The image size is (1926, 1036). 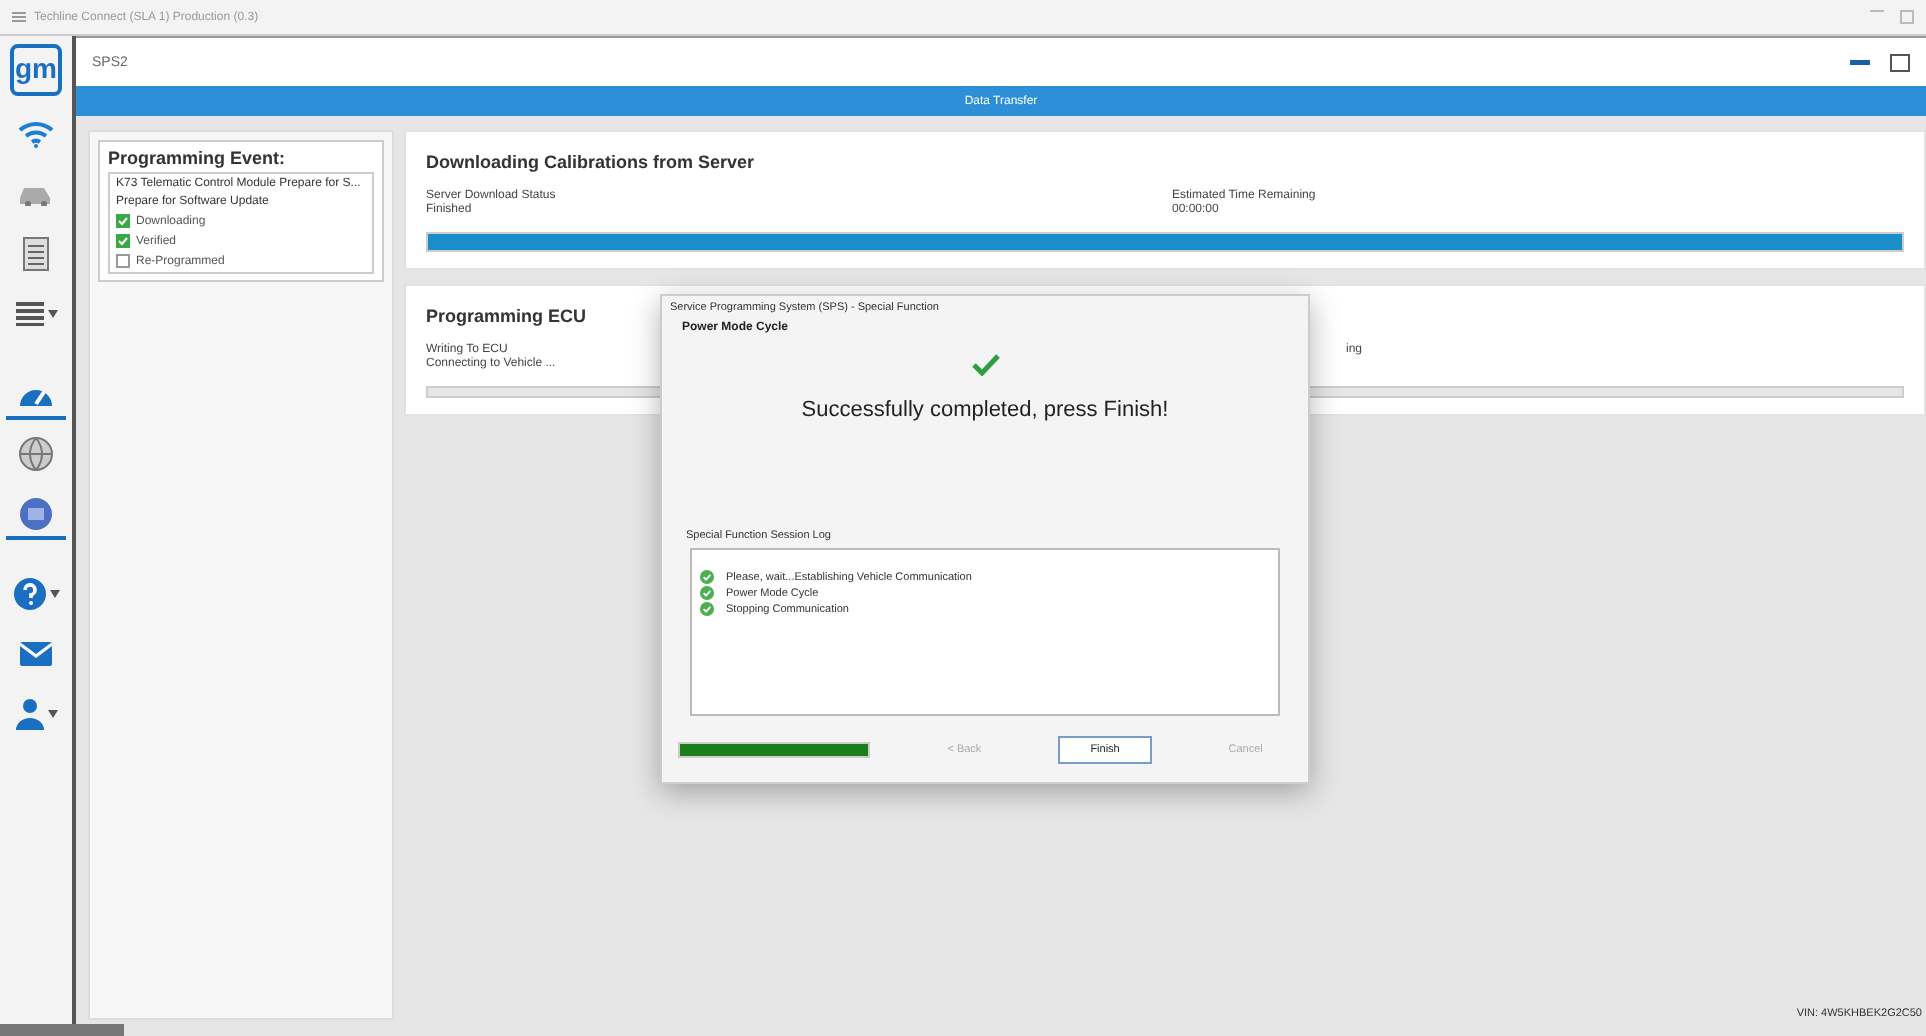 I want to click on disc-icon, so click(x=36, y=514).